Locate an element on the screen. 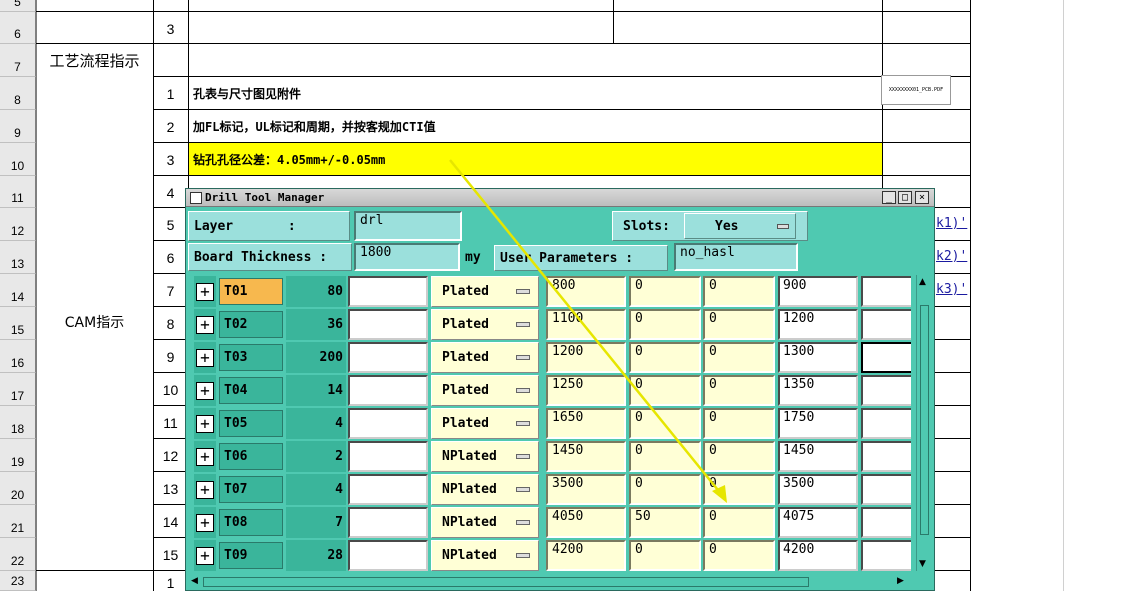 This screenshot has width=1134, height=591. annotation-arrow is located at coordinates (588, 331).